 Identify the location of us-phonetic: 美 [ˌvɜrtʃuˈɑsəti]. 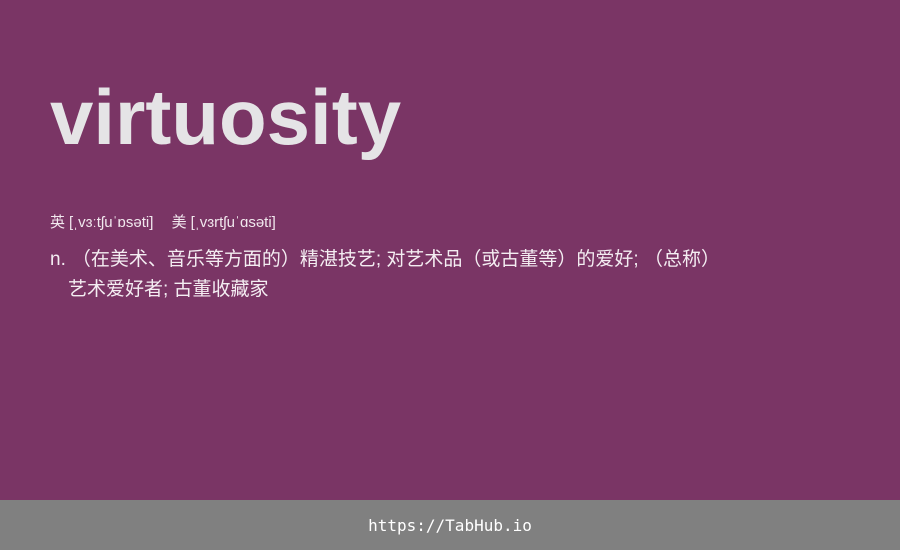
(224, 222).